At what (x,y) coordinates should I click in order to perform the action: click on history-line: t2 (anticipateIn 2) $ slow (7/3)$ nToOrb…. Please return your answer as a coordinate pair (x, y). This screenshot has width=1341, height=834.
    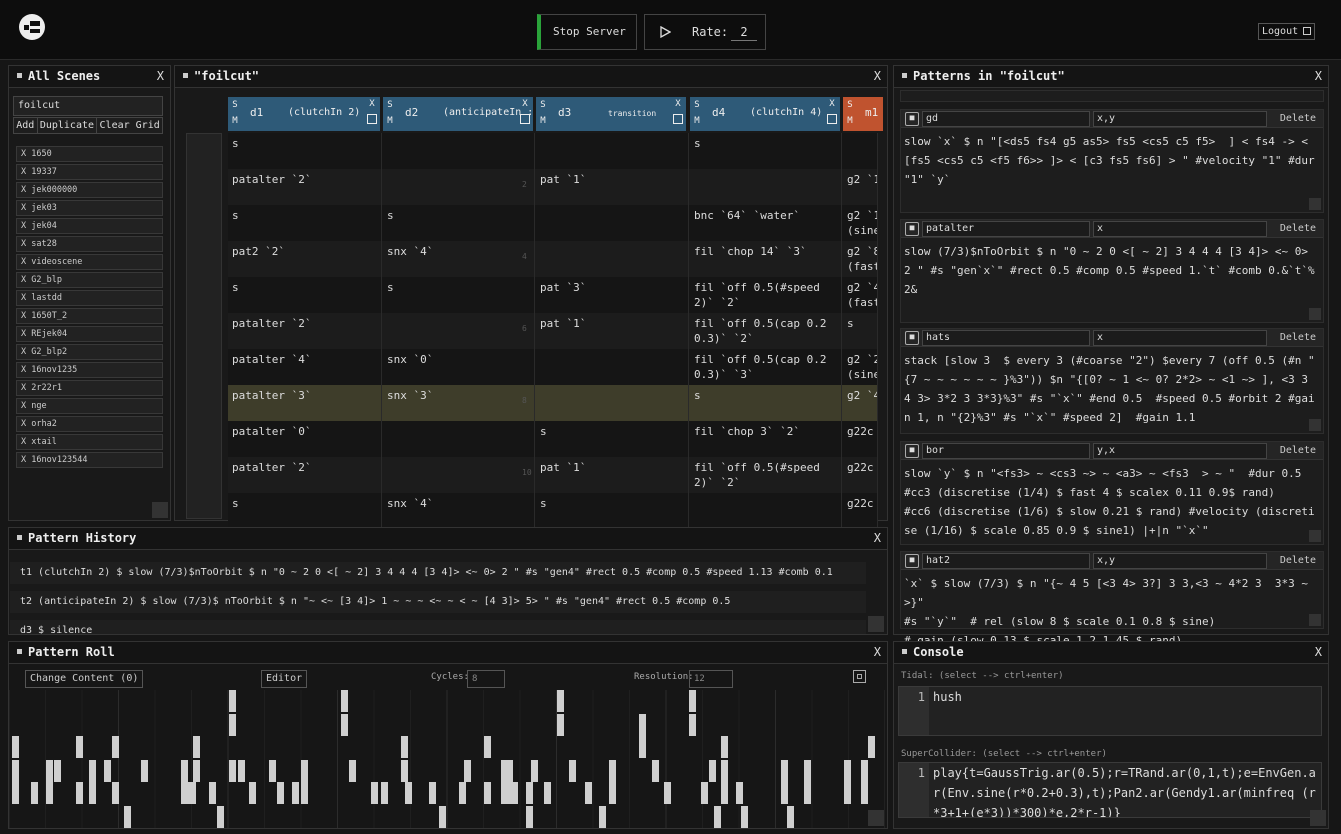
    Looking at the image, I should click on (438, 602).